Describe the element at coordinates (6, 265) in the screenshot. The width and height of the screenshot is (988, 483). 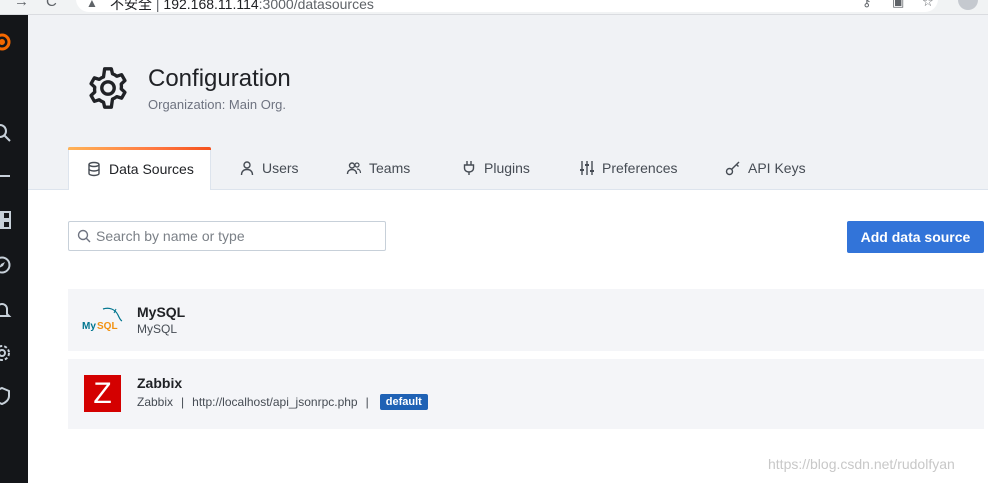
I see `explore-icon` at that location.